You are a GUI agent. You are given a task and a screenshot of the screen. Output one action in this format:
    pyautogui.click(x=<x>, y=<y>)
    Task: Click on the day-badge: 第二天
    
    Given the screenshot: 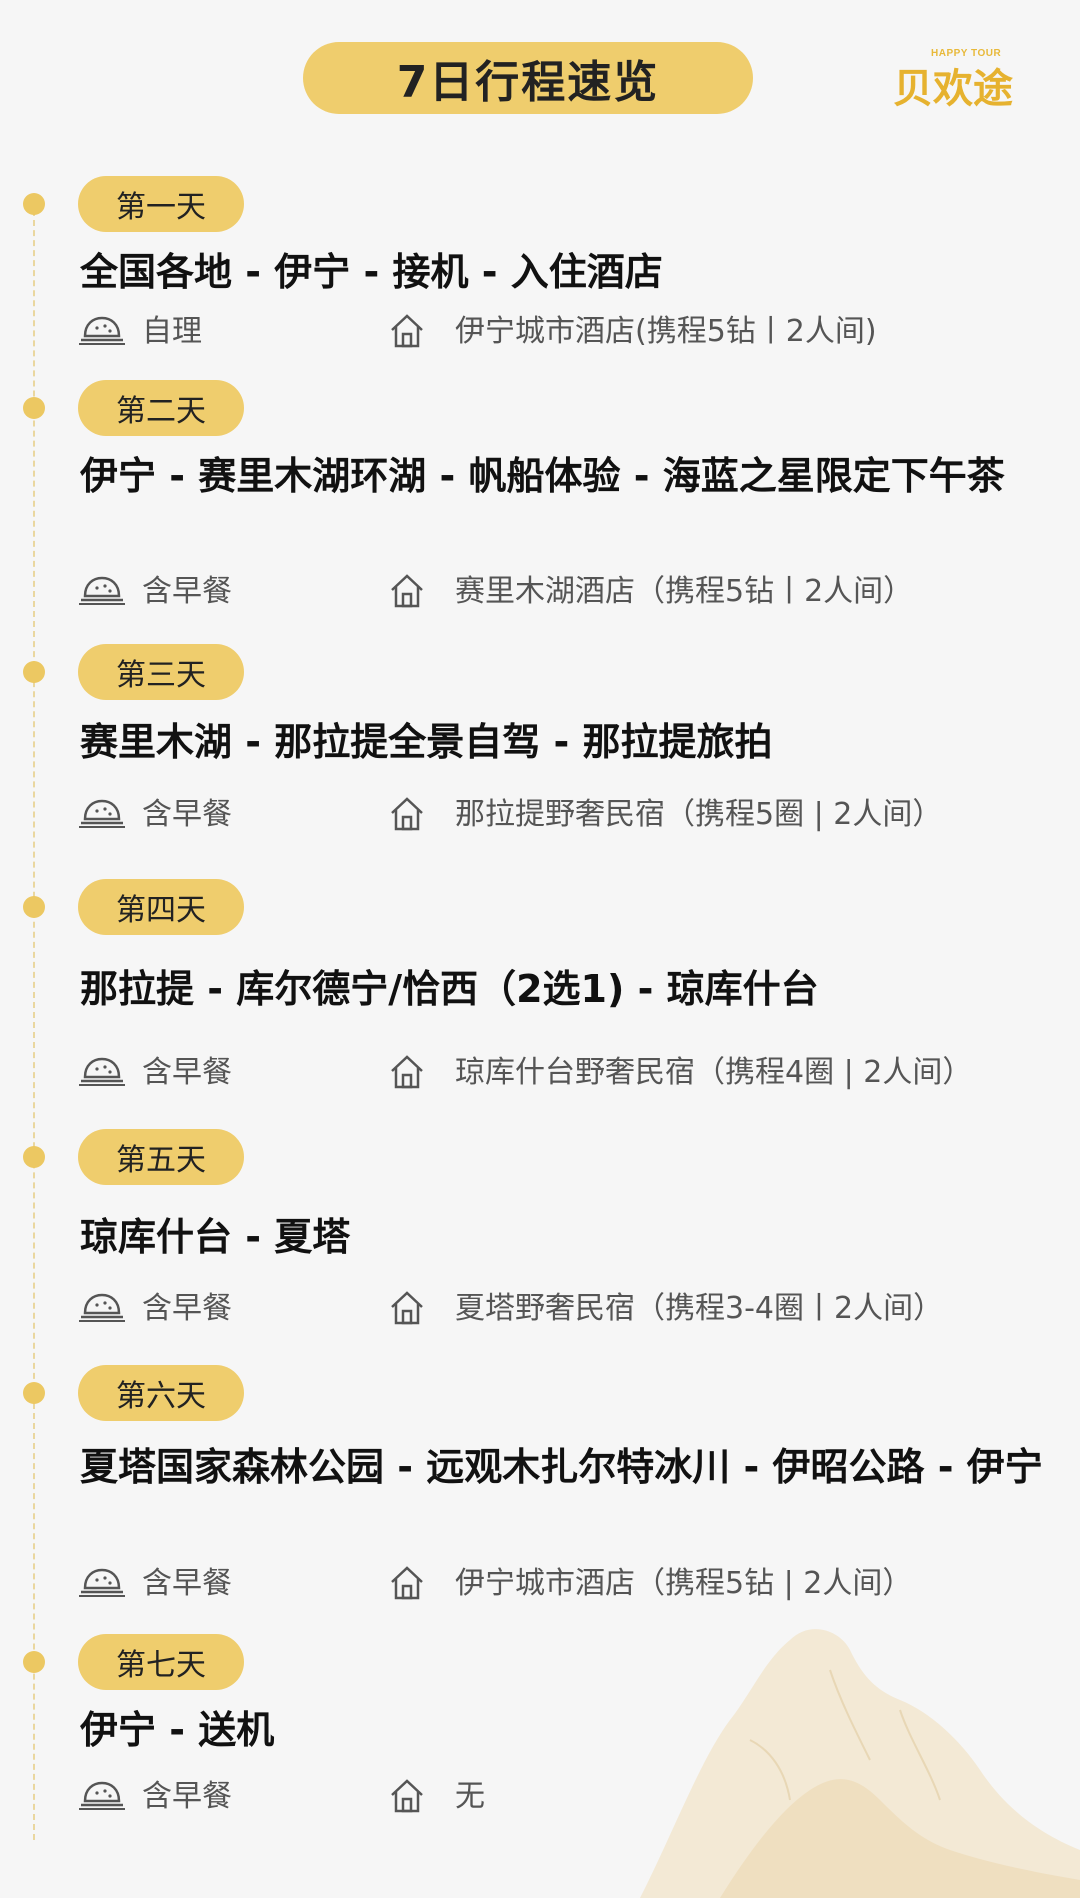 What is the action you would take?
    pyautogui.click(x=161, y=408)
    